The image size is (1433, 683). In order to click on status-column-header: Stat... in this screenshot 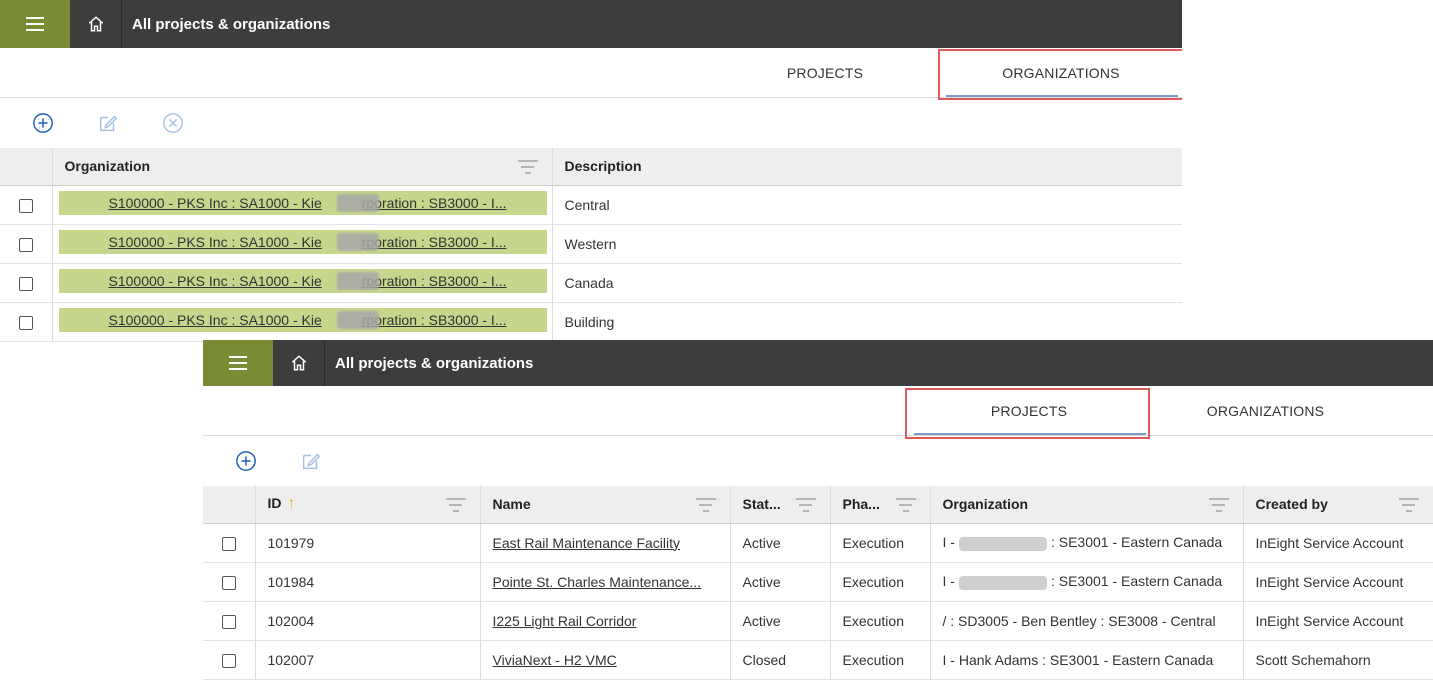, I will do `click(780, 505)`.